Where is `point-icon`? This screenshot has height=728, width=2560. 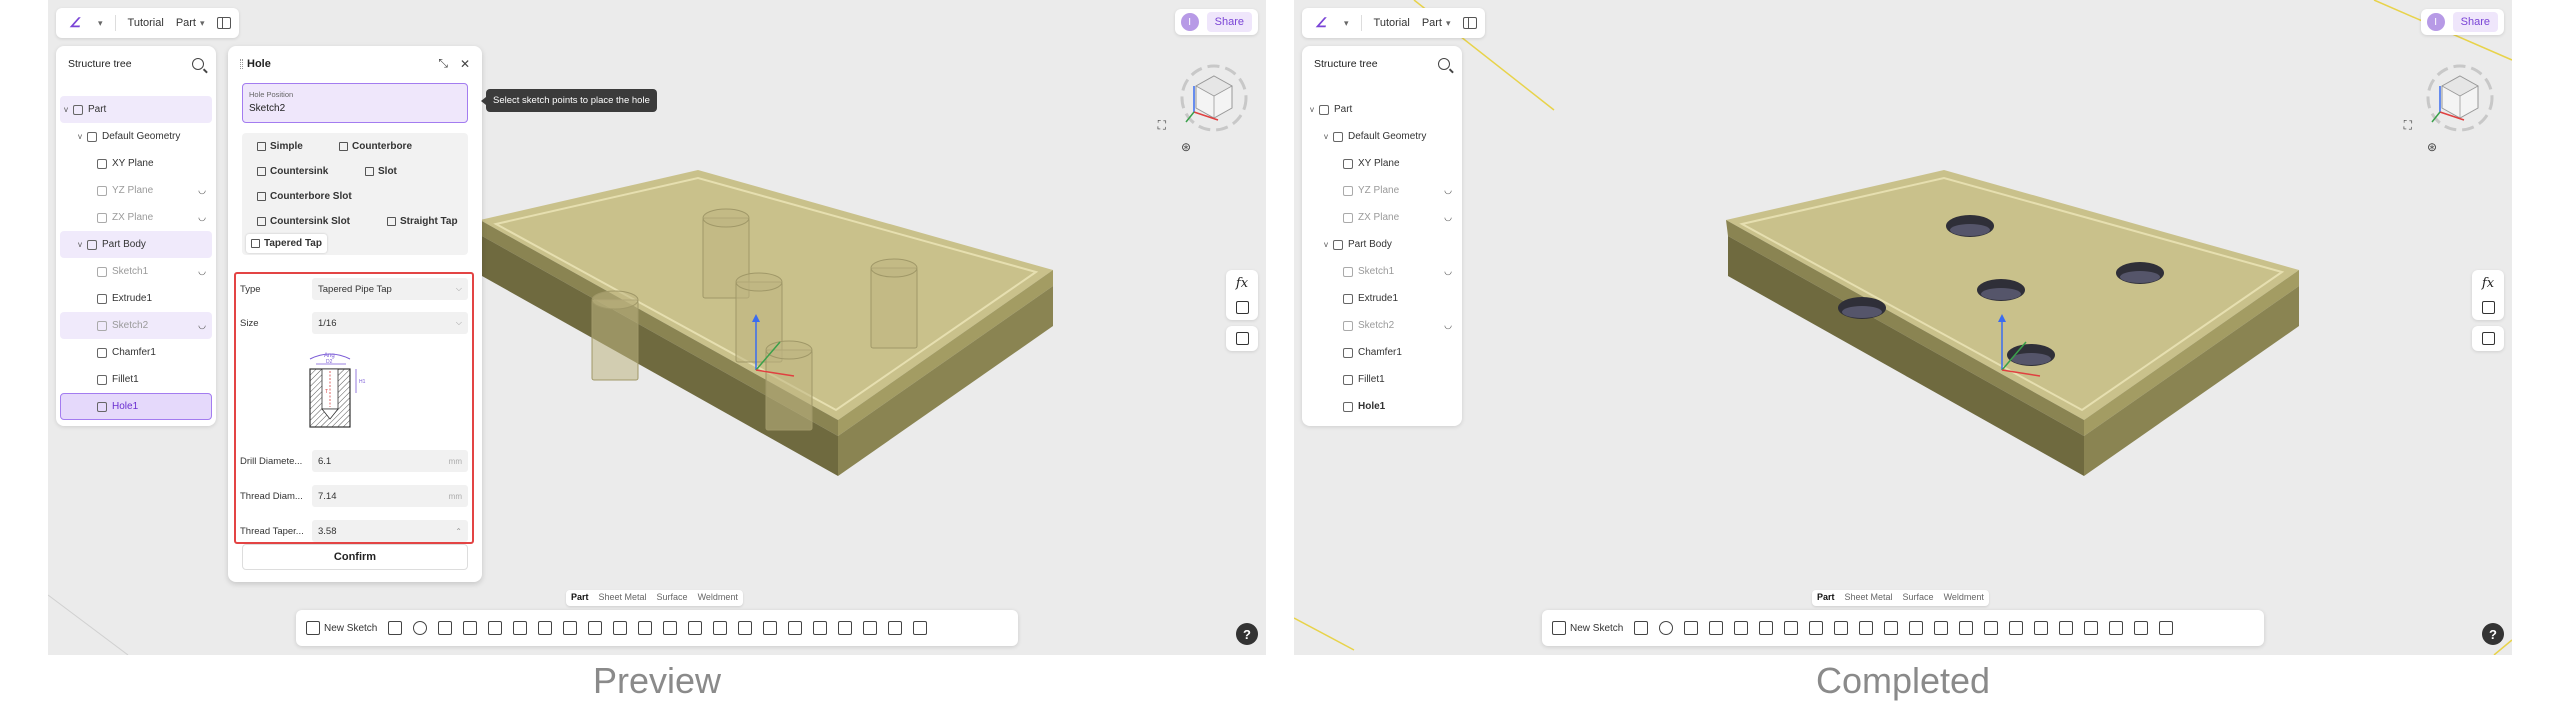 point-icon is located at coordinates (845, 628).